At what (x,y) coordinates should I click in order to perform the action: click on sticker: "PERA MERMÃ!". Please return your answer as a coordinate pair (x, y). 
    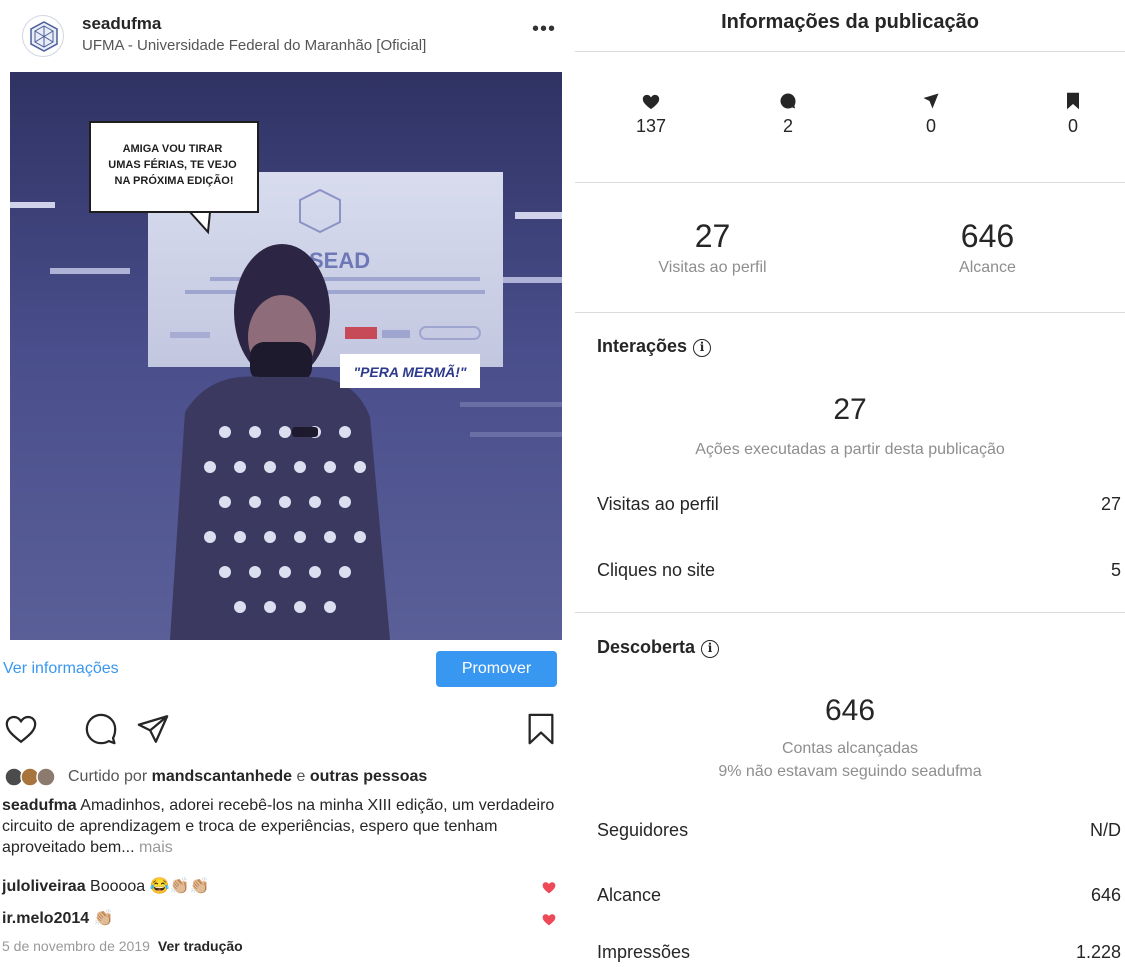
    Looking at the image, I should click on (410, 371).